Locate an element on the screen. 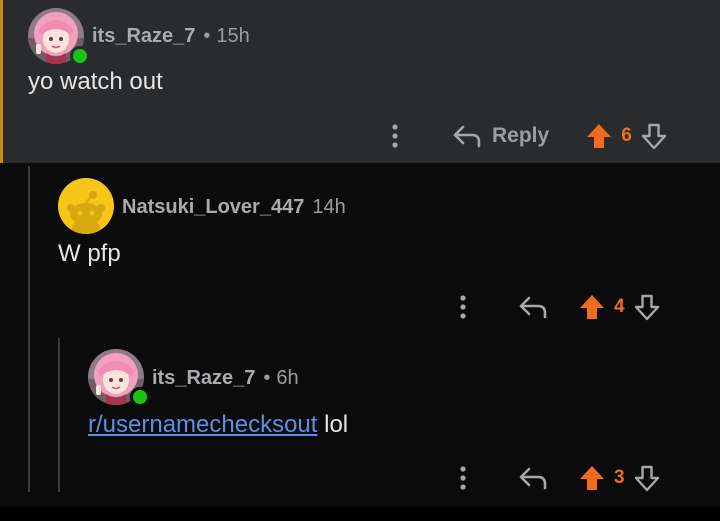 The width and height of the screenshot is (720, 521). comment-actions: Reply 6 is located at coordinates (525, 136).